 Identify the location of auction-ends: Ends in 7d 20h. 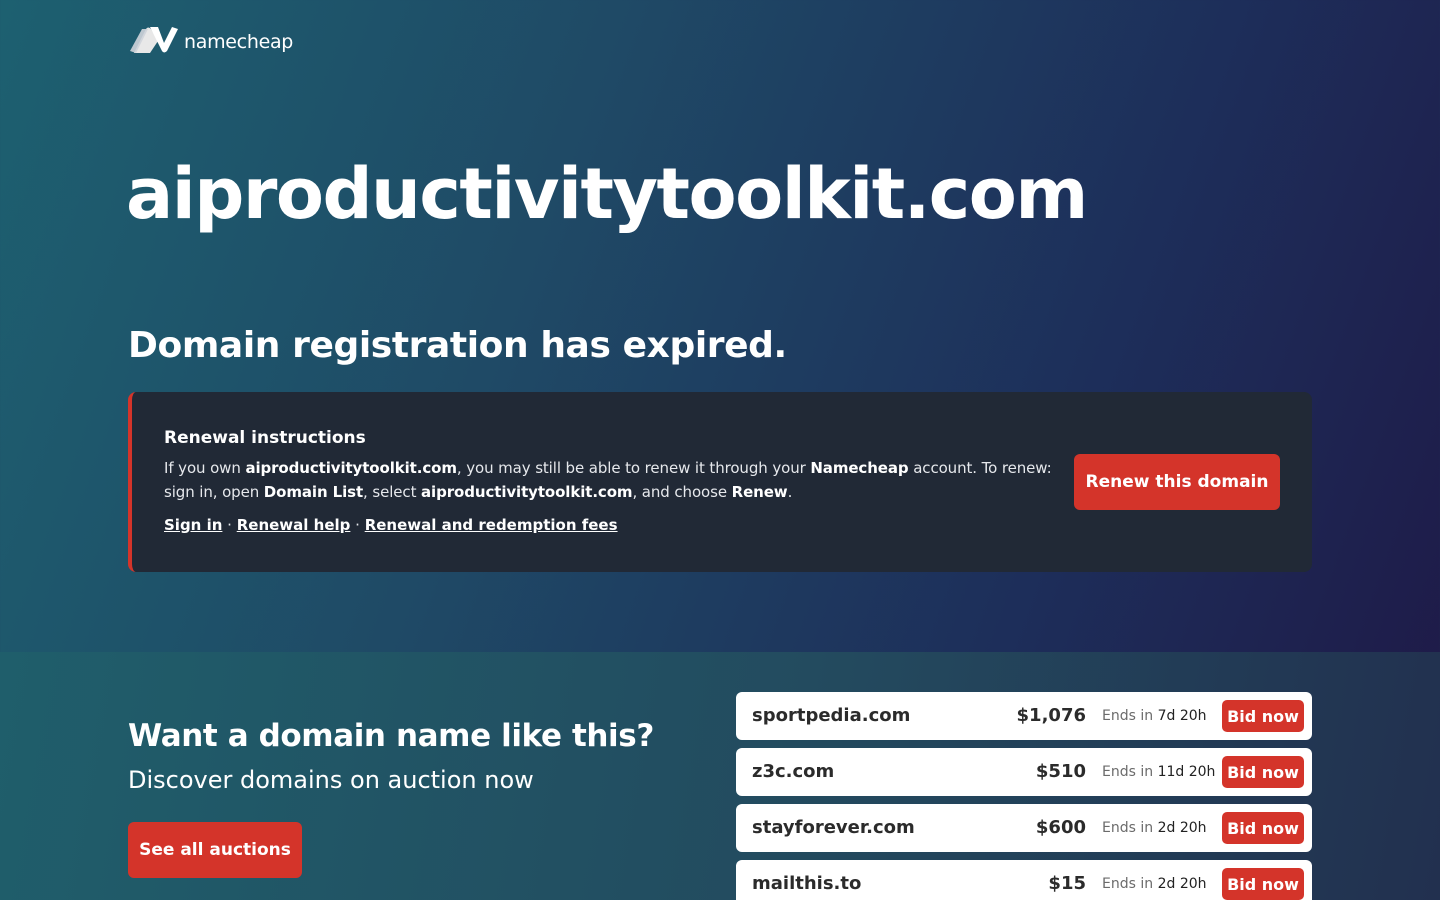
(1154, 716).